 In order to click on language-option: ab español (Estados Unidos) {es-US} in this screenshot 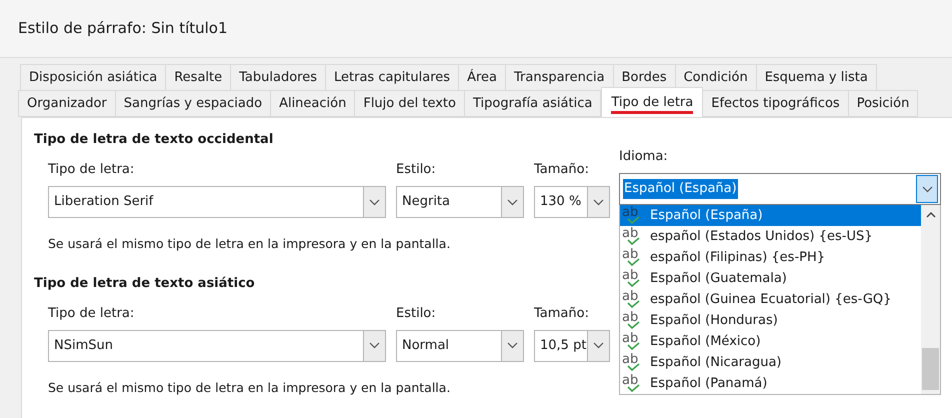, I will do `click(770, 236)`.